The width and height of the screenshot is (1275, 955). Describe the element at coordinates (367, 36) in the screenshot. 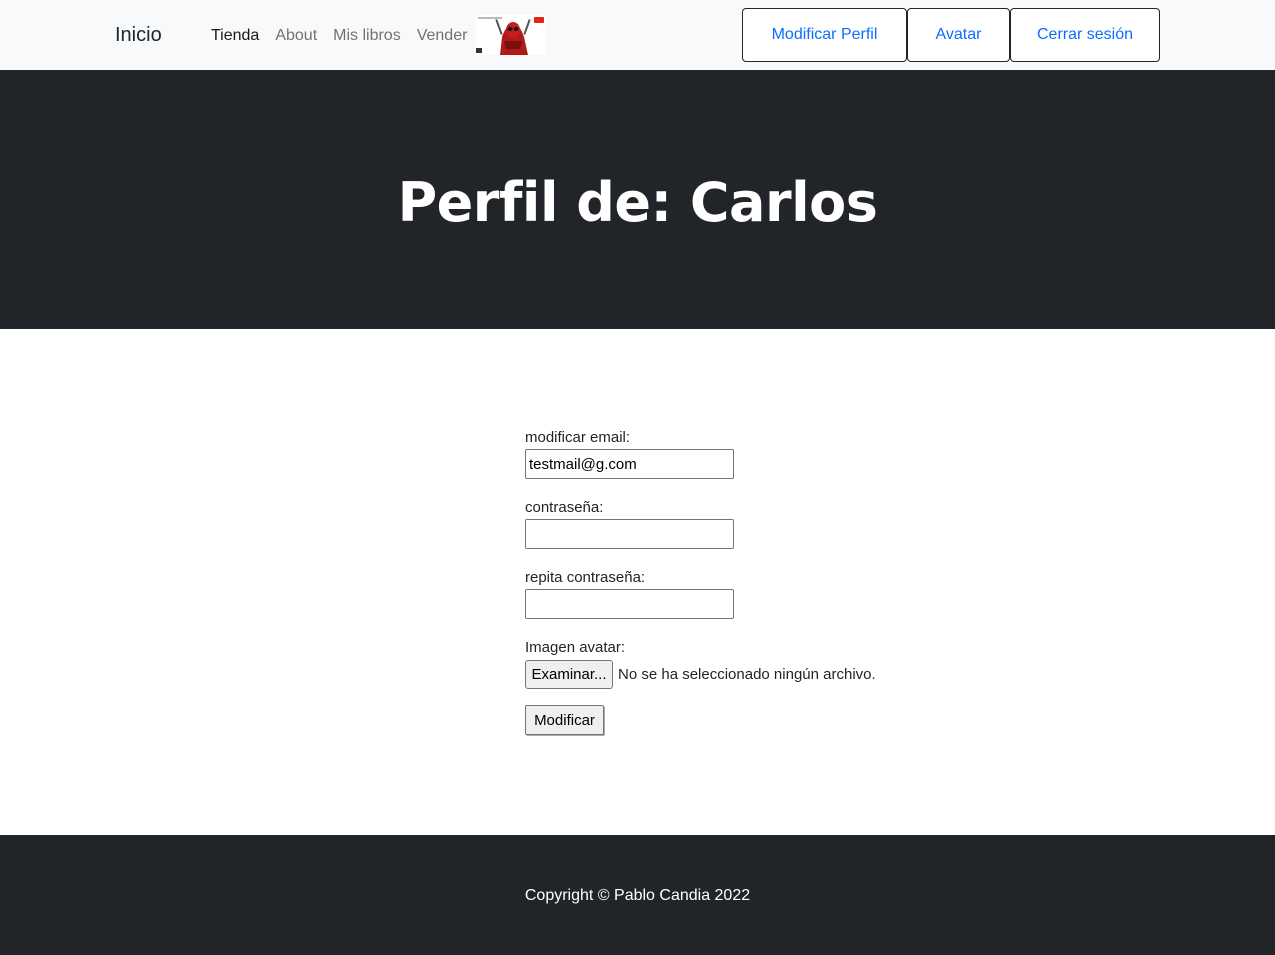

I see `nav-link-mis-libros: Mis libros` at that location.